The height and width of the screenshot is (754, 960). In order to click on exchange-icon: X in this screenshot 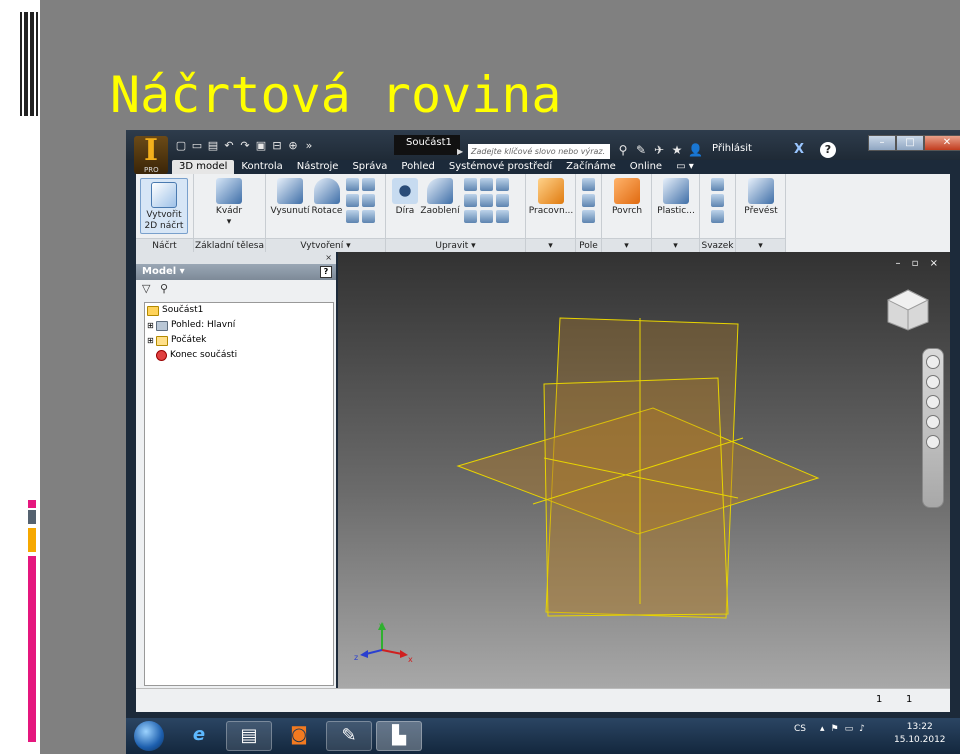, I will do `click(801, 150)`.